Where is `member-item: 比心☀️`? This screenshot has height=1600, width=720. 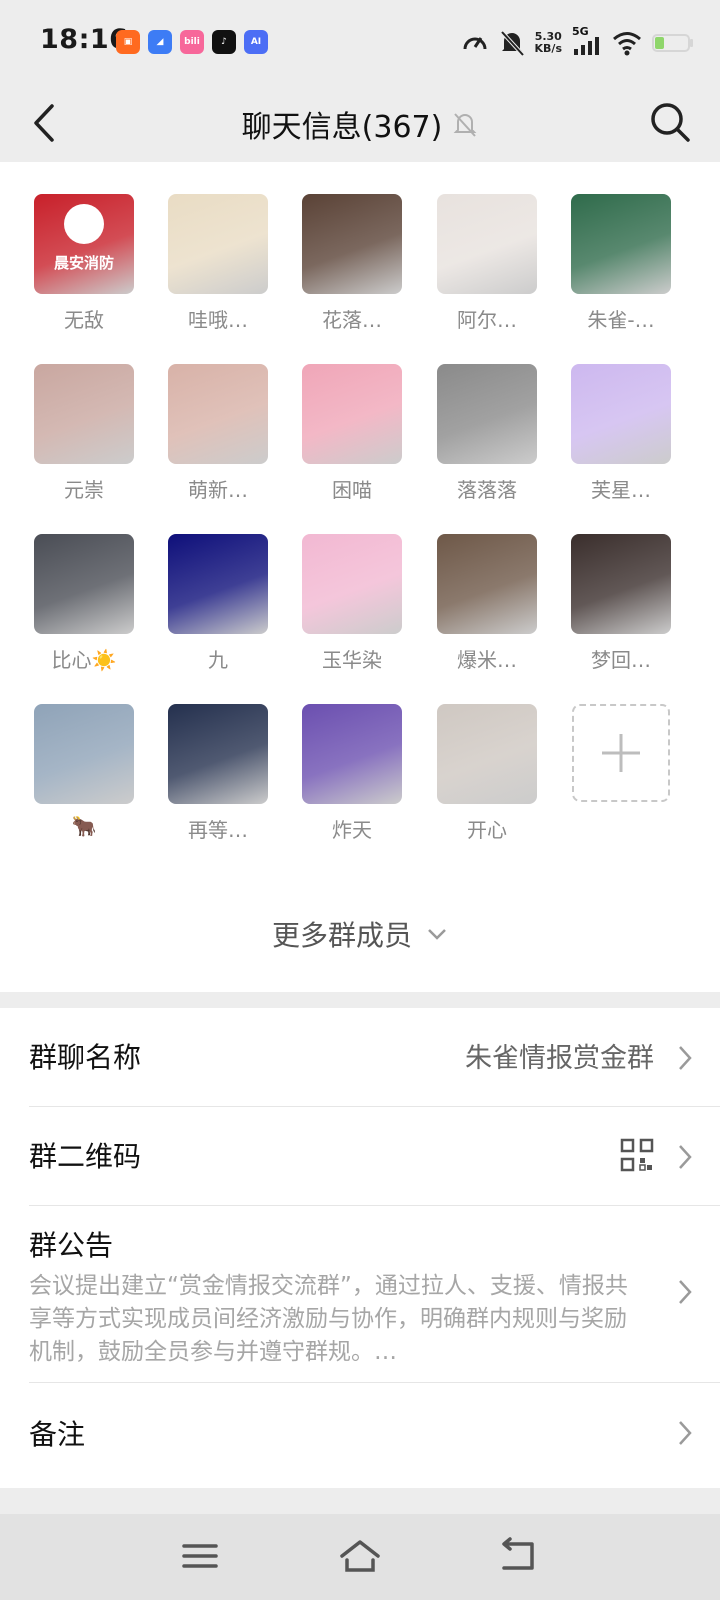 member-item: 比心☀️ is located at coordinates (84, 603).